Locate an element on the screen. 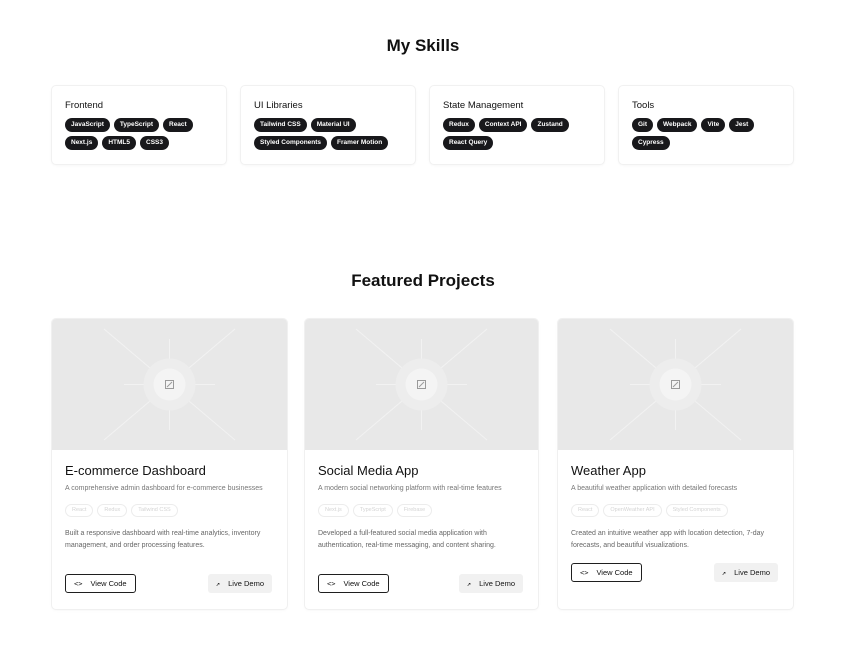 This screenshot has height=648, width=846. skill-card-tools: Tools Git Webpack Vite Jest Cypress is located at coordinates (706, 125).